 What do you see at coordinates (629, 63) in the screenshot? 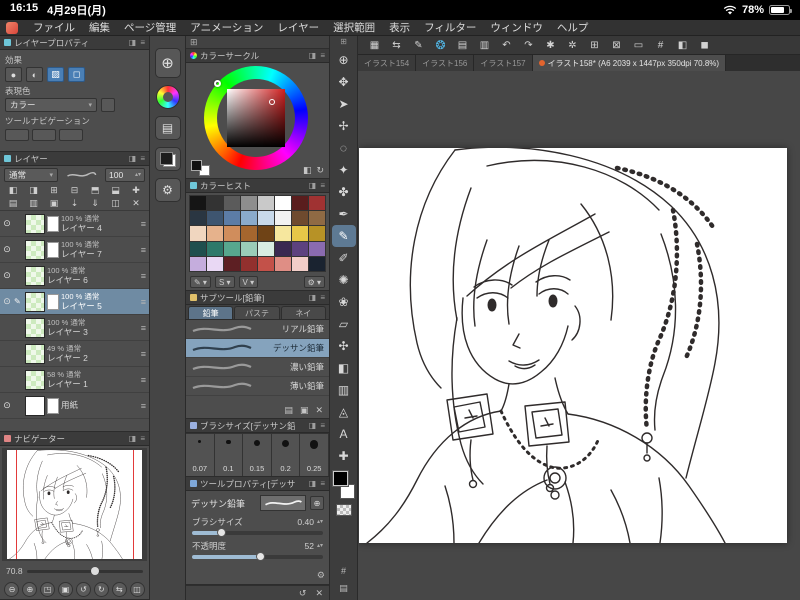
I see `canvas-tab-4: イラスト158* (A6 2039 x 1447px 350dpi 70.8%)` at bounding box center [629, 63].